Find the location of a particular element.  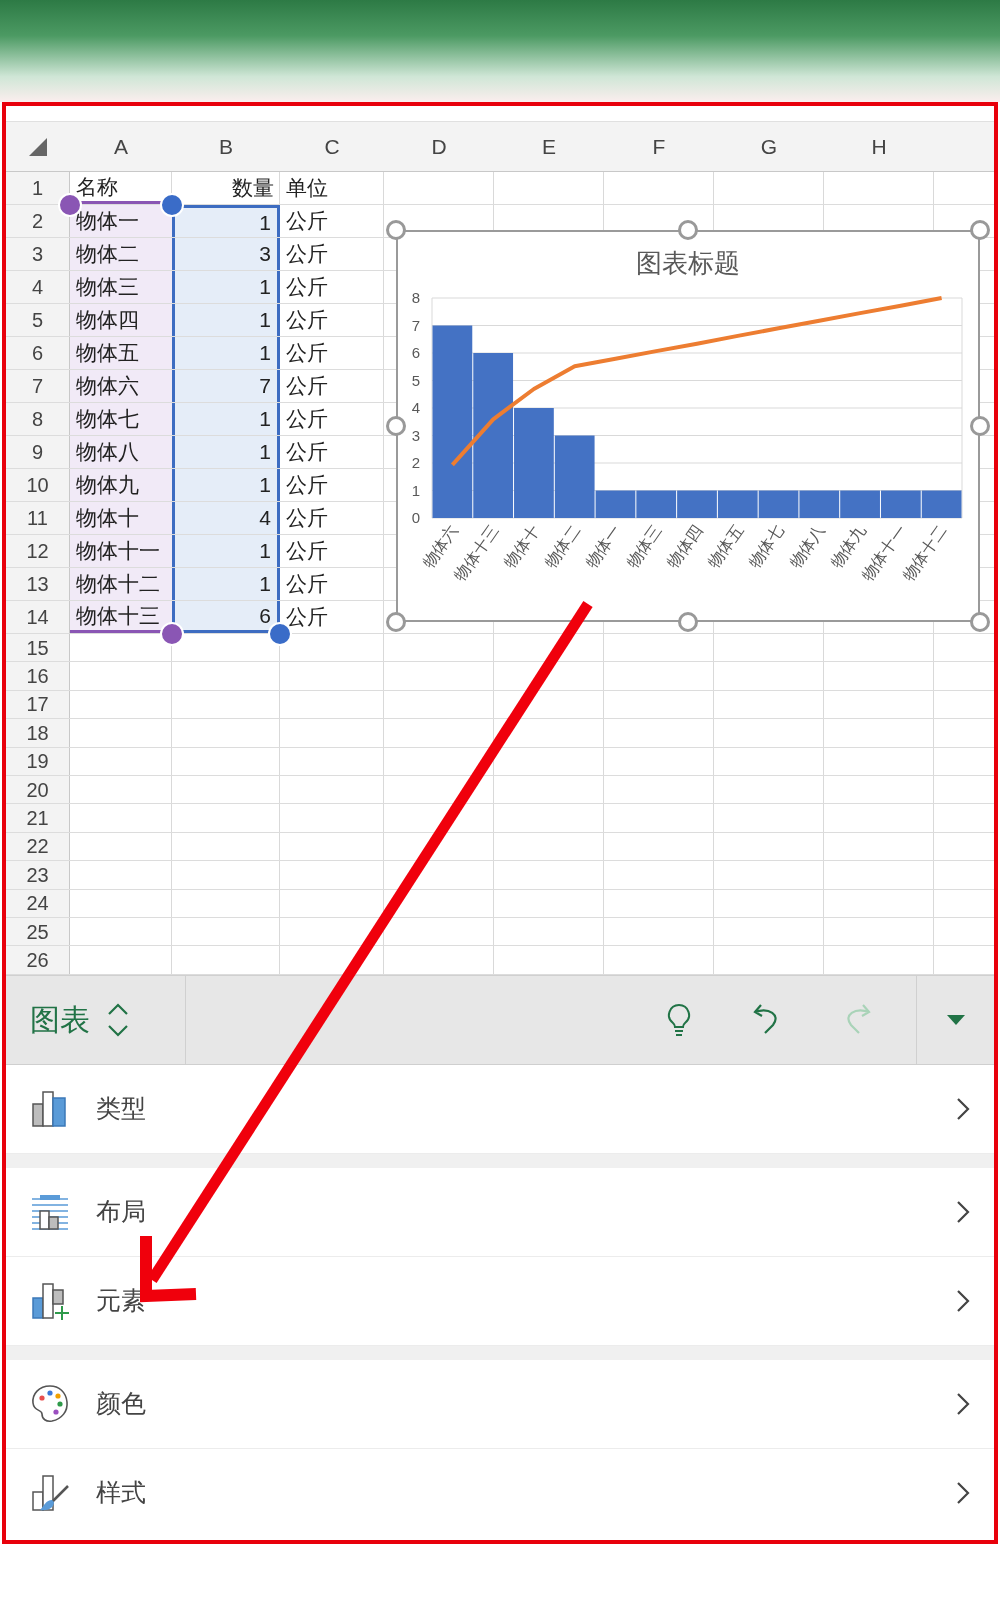

column-header: A is located at coordinates (121, 146).